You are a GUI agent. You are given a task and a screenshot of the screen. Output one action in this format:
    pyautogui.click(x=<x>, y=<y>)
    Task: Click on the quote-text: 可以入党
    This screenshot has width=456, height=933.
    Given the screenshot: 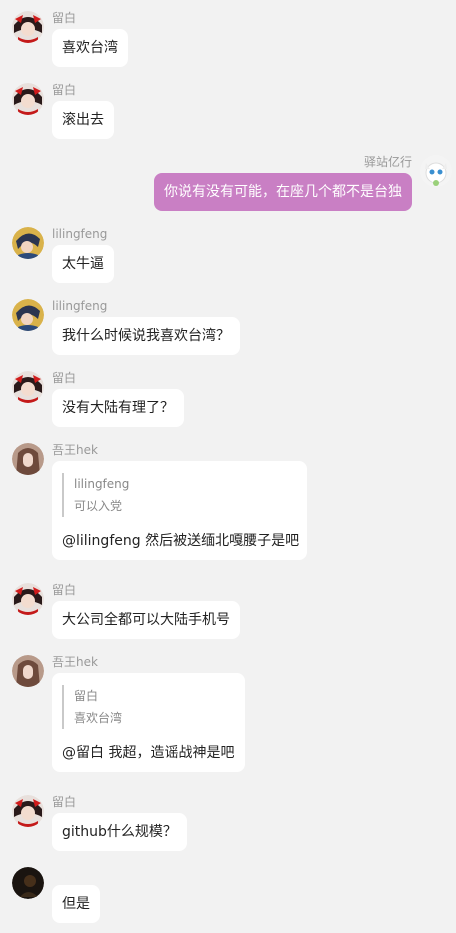 What is the action you would take?
    pyautogui.click(x=98, y=506)
    